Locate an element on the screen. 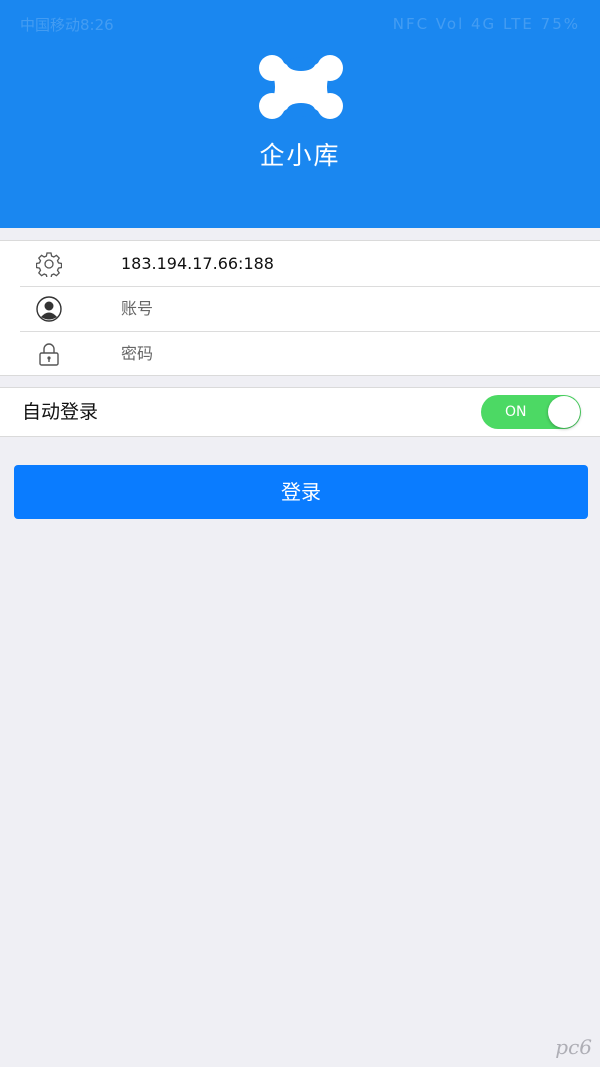 This screenshot has height=1067, width=600. auto-login-toggle: ON is located at coordinates (531, 412).